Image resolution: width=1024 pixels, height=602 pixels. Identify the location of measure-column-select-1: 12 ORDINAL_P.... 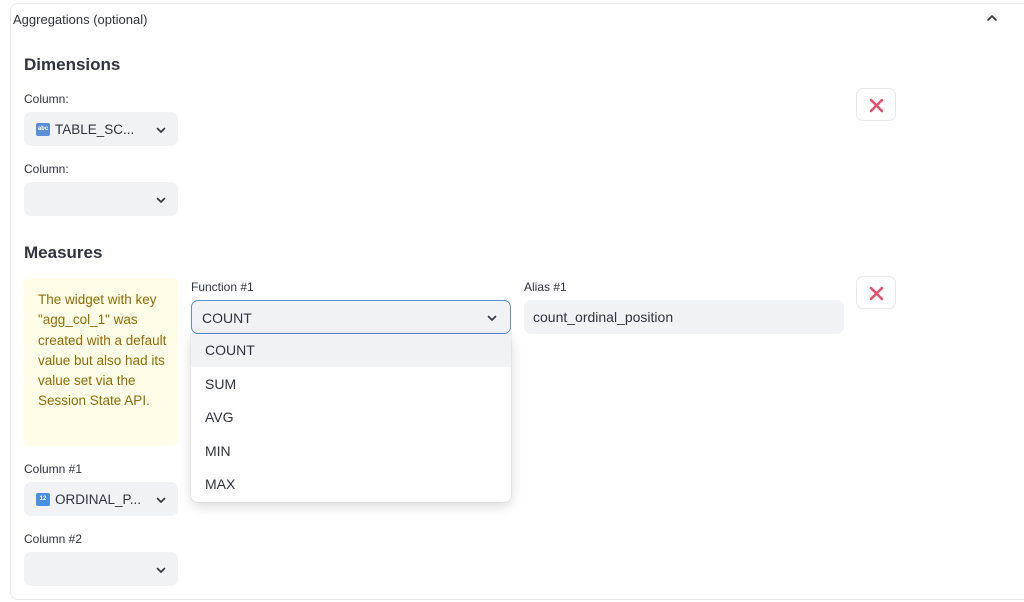
(101, 499).